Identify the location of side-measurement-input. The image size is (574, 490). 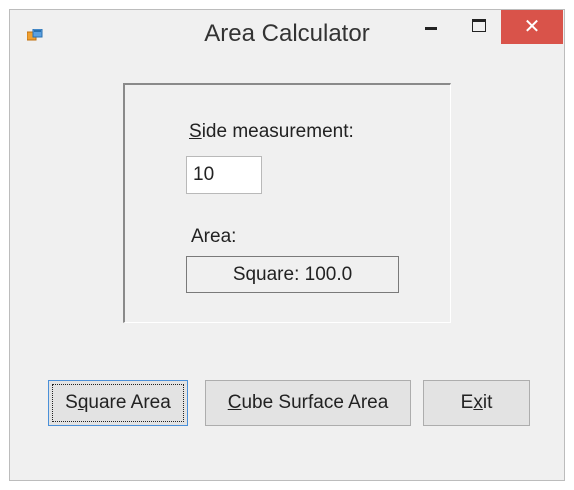
(224, 175).